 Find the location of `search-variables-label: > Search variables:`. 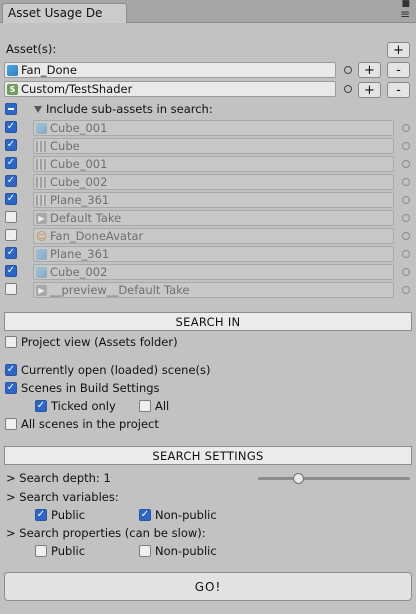

search-variables-label: > Search variables: is located at coordinates (62, 497).